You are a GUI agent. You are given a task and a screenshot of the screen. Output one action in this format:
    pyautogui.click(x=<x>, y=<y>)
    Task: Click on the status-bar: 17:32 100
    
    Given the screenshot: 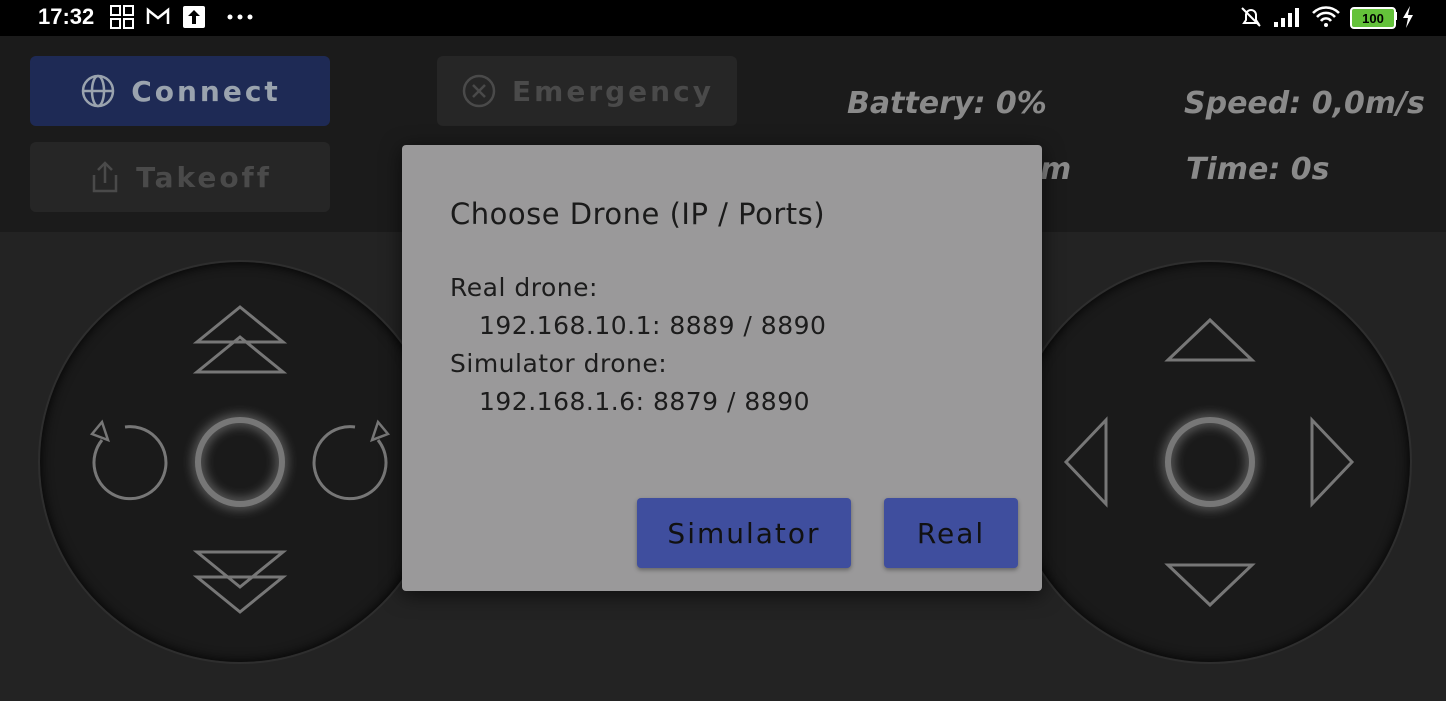 What is the action you would take?
    pyautogui.click(x=723, y=18)
    